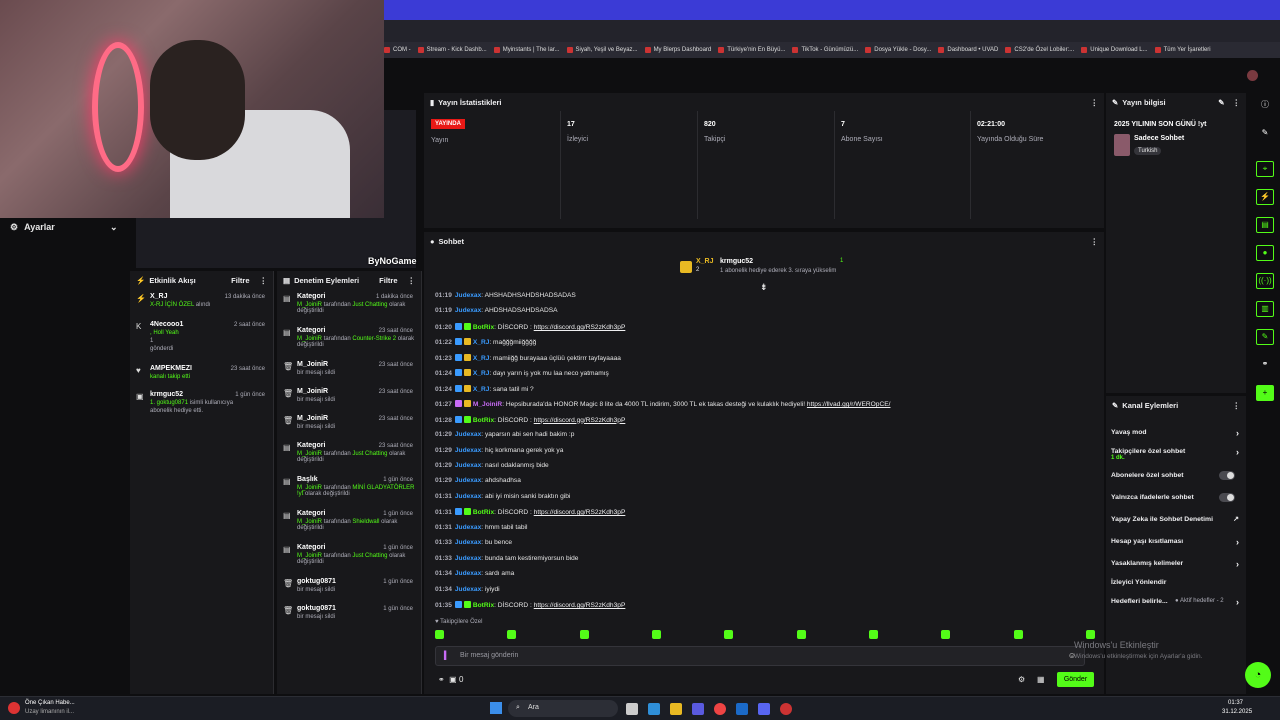 The image size is (1280, 720). What do you see at coordinates (1252, 75) in the screenshot?
I see `avatar` at bounding box center [1252, 75].